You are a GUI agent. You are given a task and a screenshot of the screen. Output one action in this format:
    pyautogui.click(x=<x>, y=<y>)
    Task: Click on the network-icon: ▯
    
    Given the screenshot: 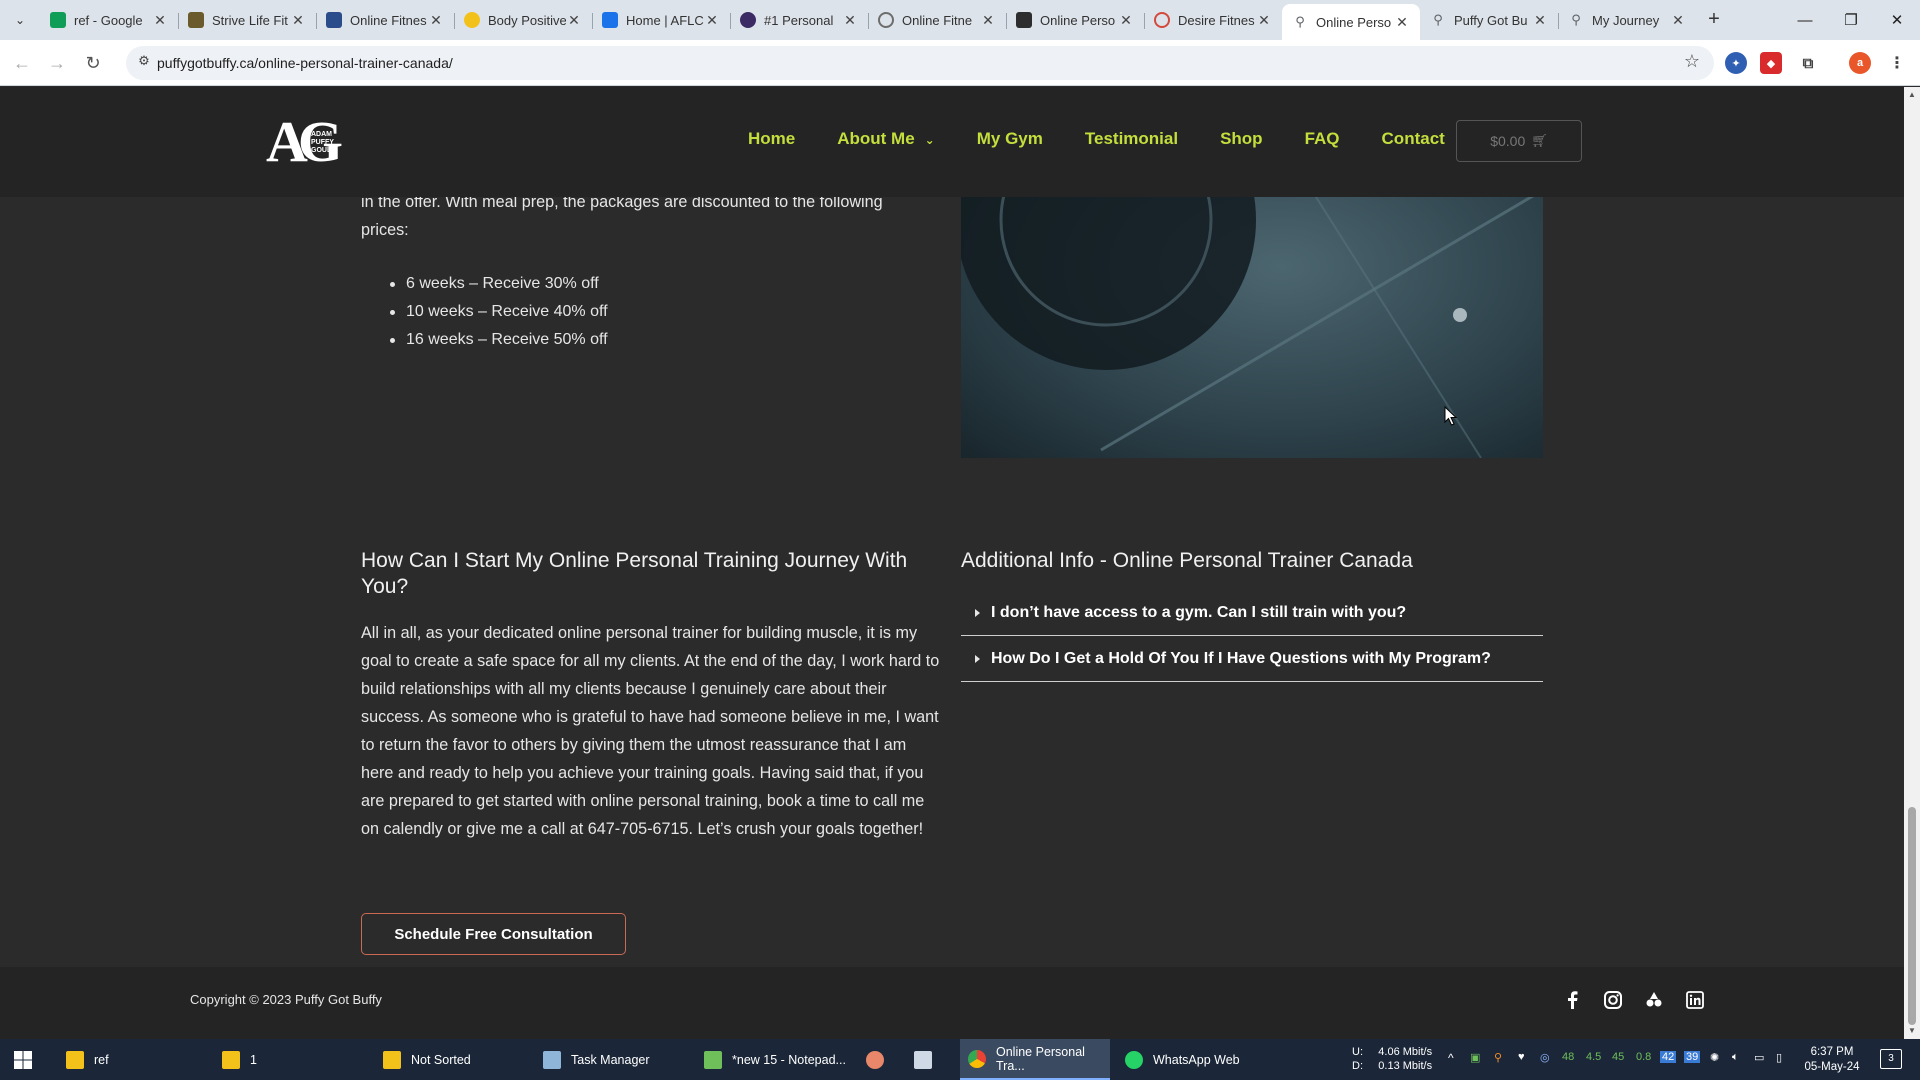 What is the action you would take?
    pyautogui.click(x=1779, y=1057)
    